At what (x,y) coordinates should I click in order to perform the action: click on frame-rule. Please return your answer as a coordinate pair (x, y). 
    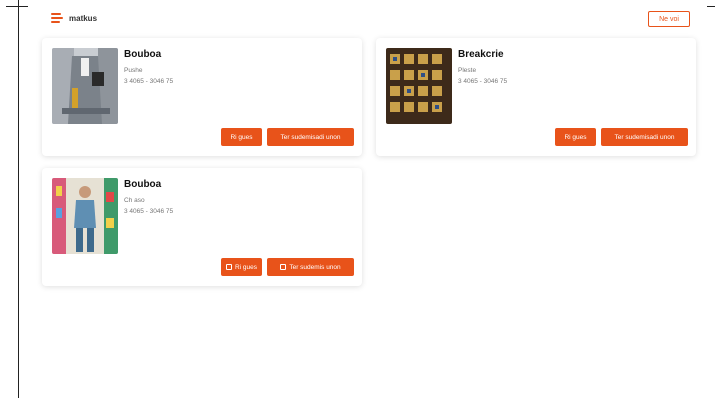
    Looking at the image, I should click on (18, 199).